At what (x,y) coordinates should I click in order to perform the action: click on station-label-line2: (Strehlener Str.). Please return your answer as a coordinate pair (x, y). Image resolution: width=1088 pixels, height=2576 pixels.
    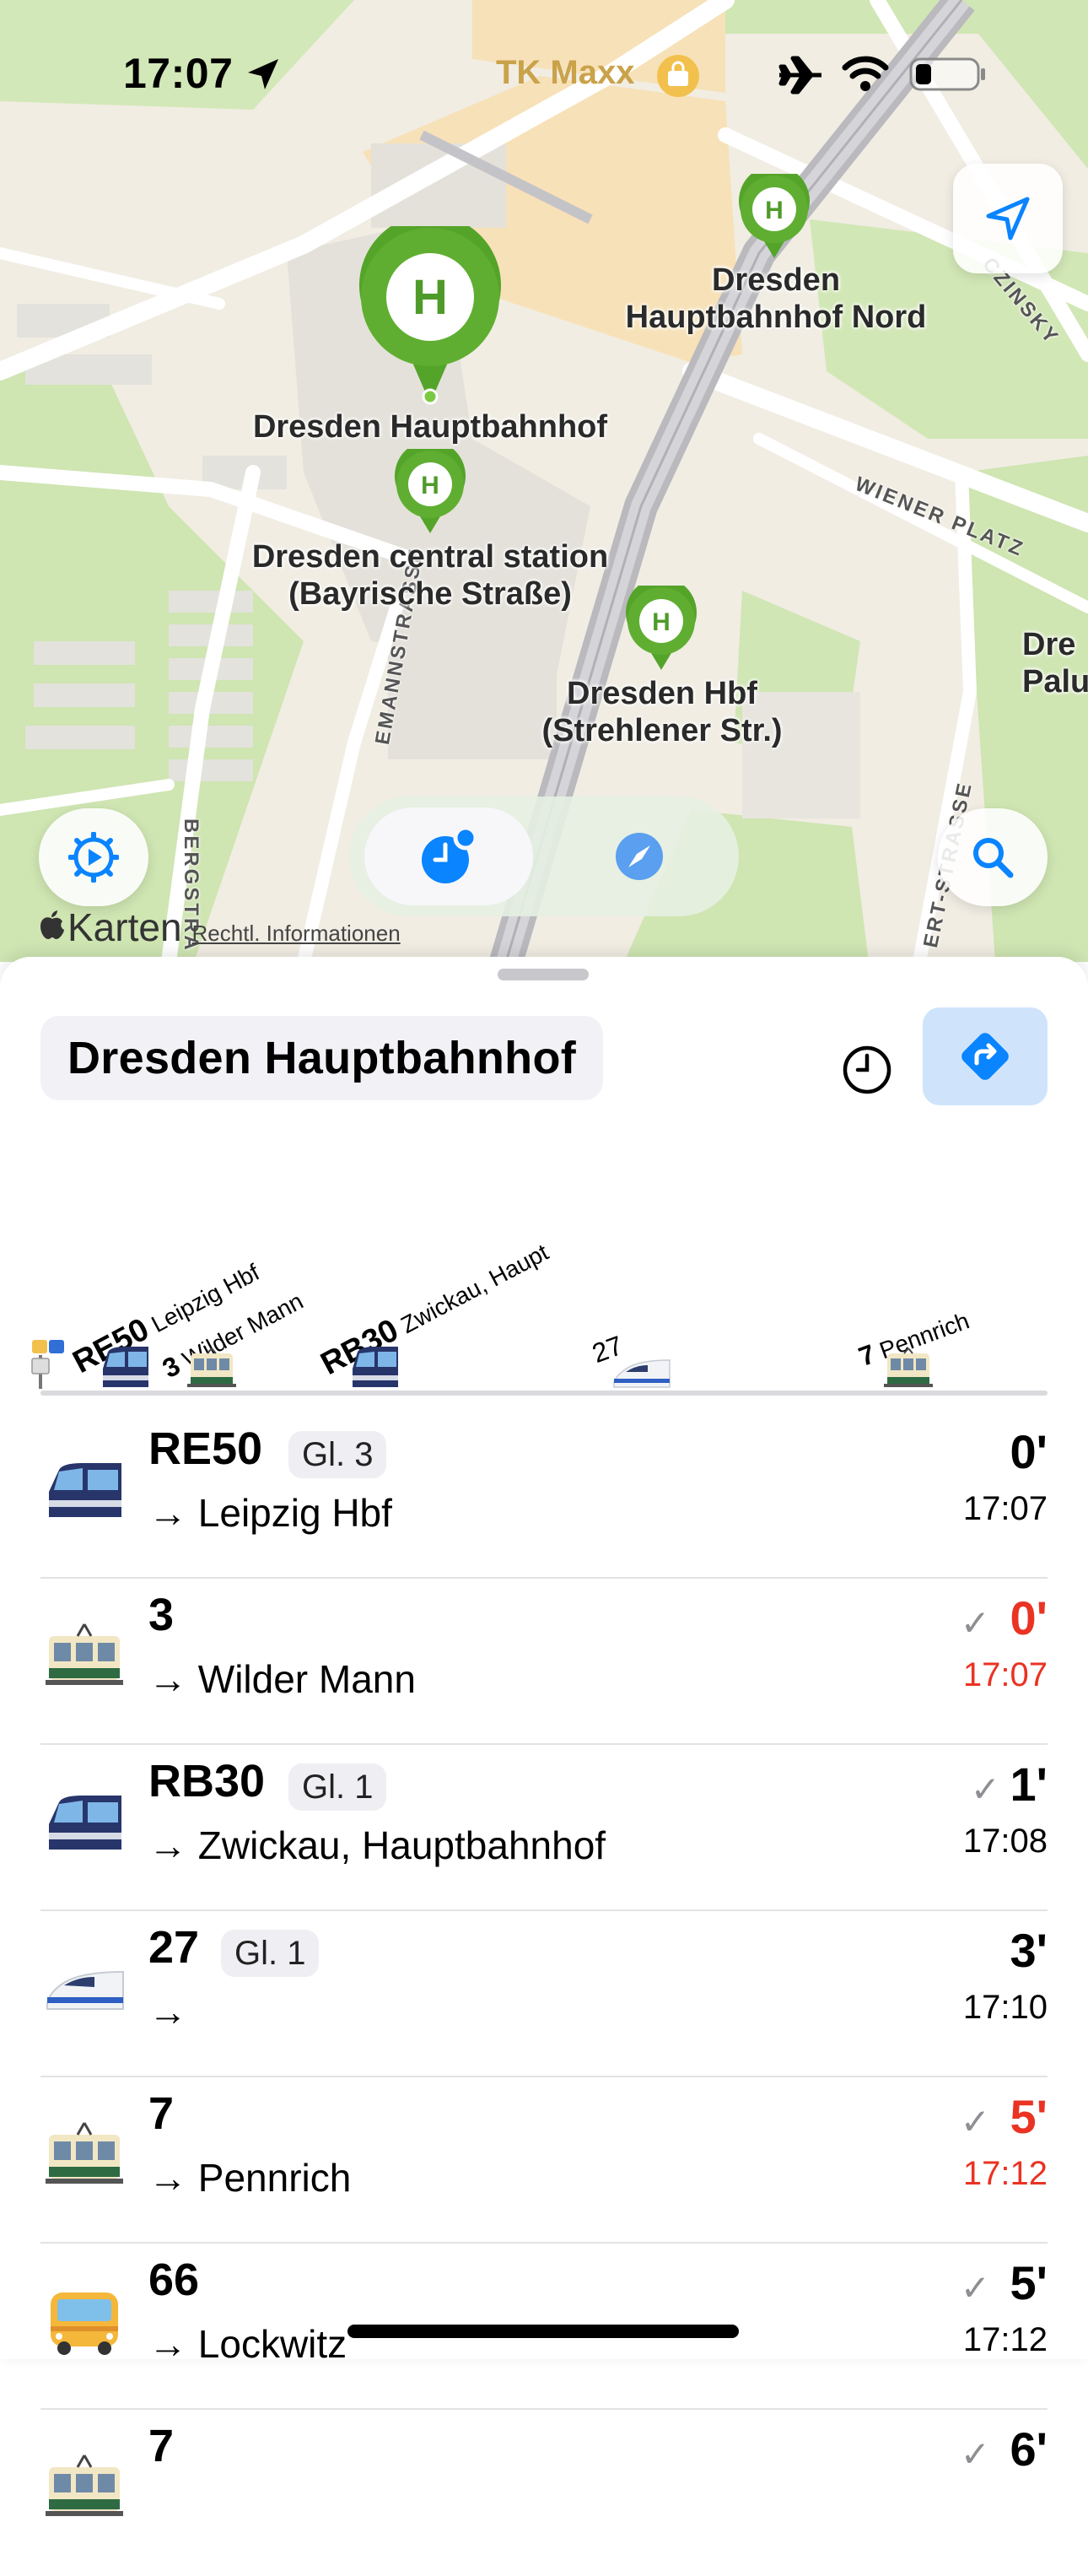
    Looking at the image, I should click on (662, 730).